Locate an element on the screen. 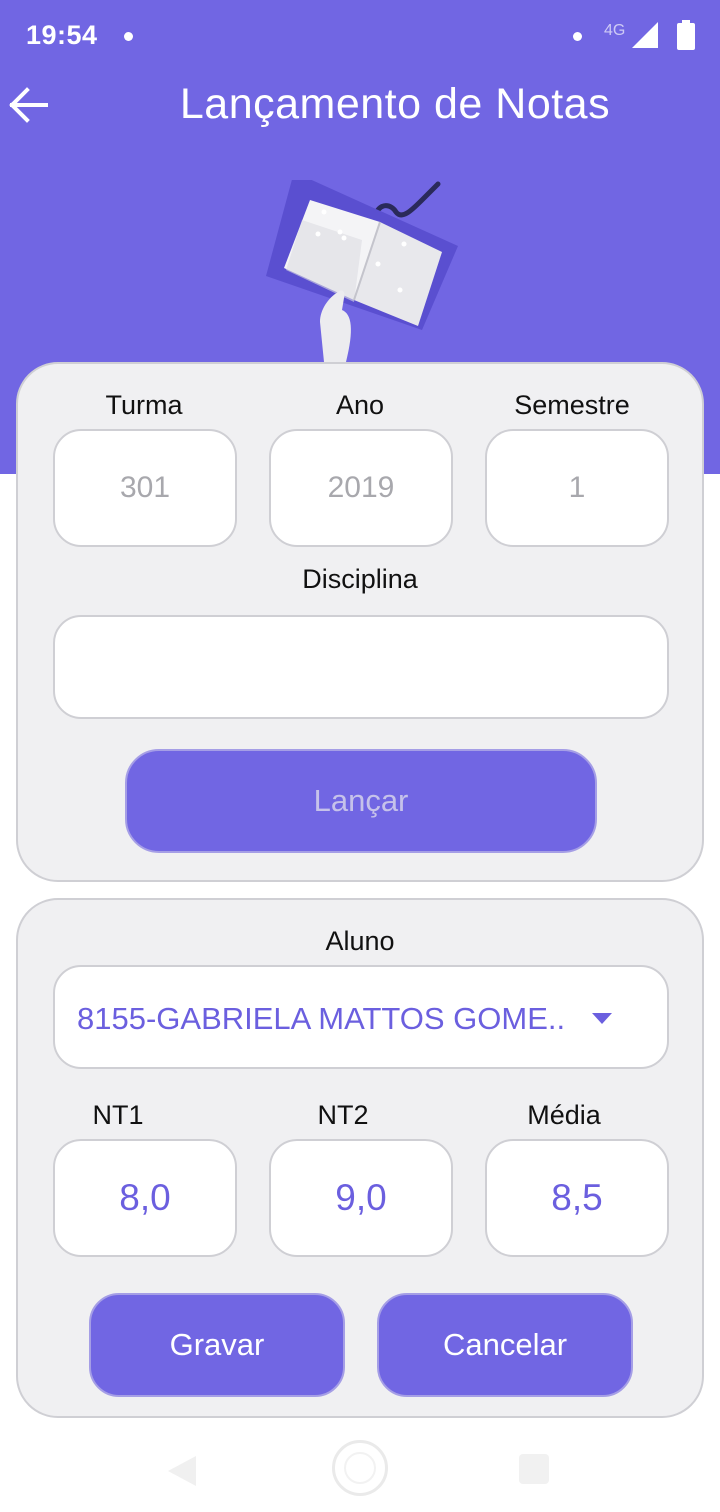 The image size is (720, 1512). ano-label: Ano is located at coordinates (360, 405).